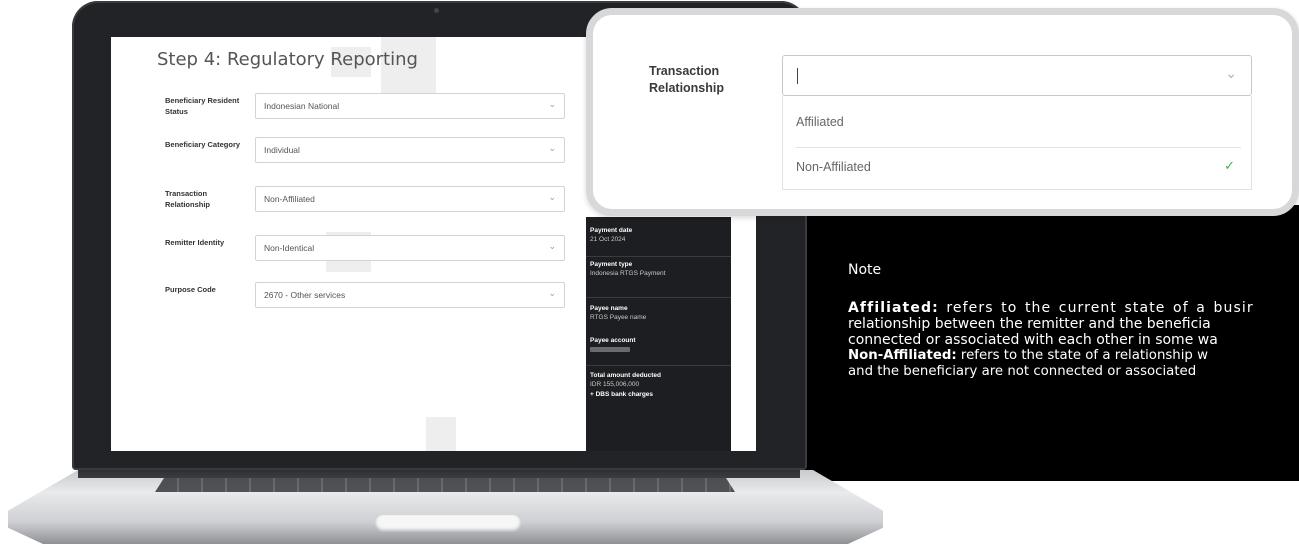  Describe the element at coordinates (626, 375) in the screenshot. I see `summary-label: Total amount deducted` at that location.